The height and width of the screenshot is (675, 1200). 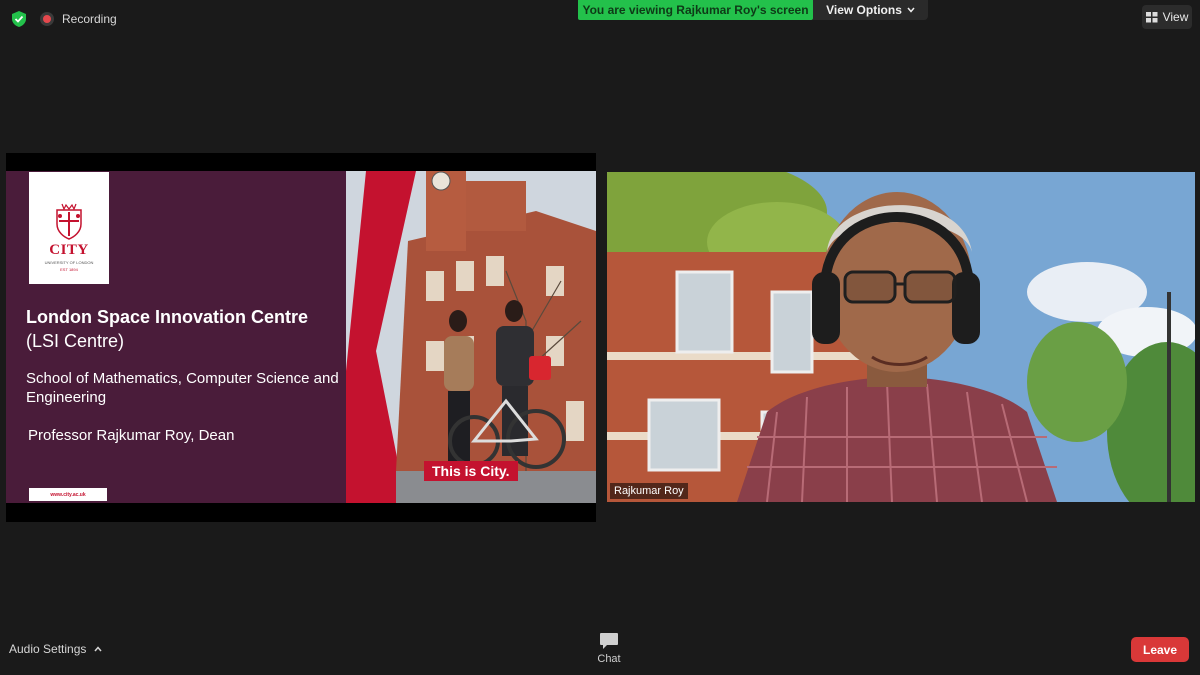 I want to click on chevron-down-icon, so click(x=911, y=10).